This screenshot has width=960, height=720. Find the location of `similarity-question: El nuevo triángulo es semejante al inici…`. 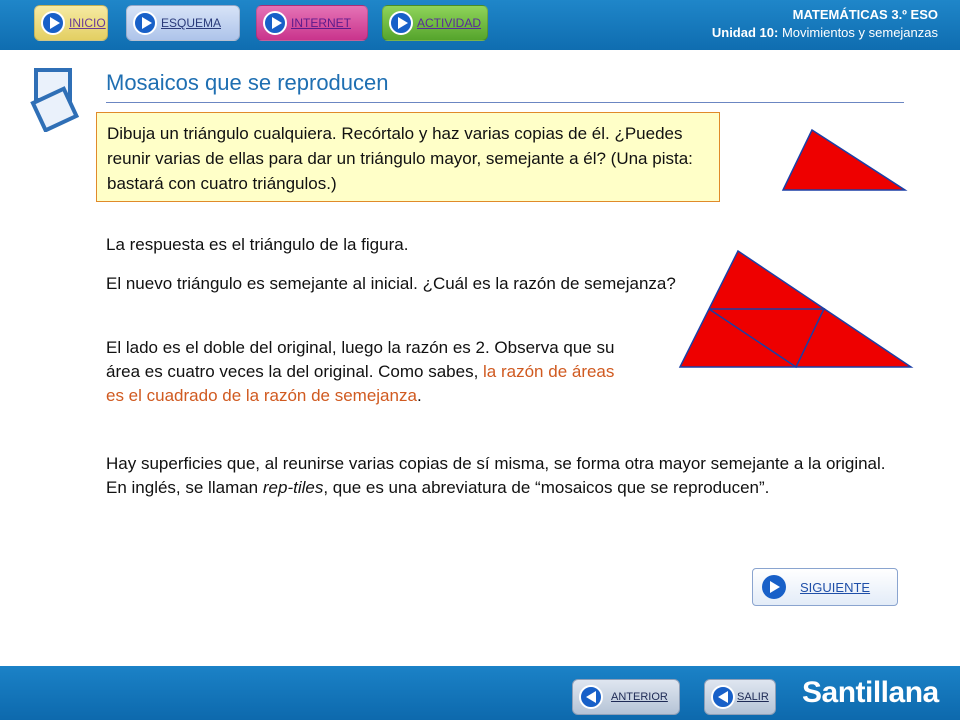

similarity-question: El nuevo triángulo es semejante al inici… is located at coordinates (391, 283).